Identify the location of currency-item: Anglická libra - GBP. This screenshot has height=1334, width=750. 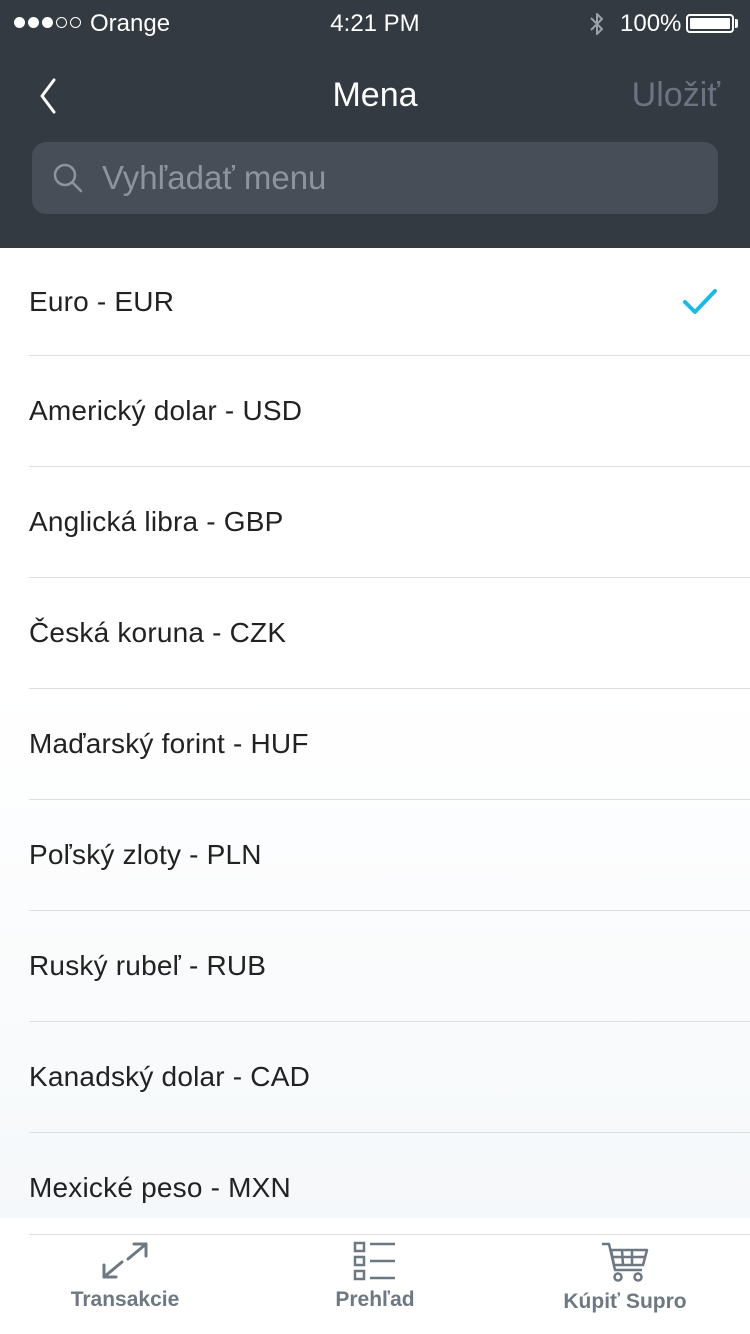
(389, 522).